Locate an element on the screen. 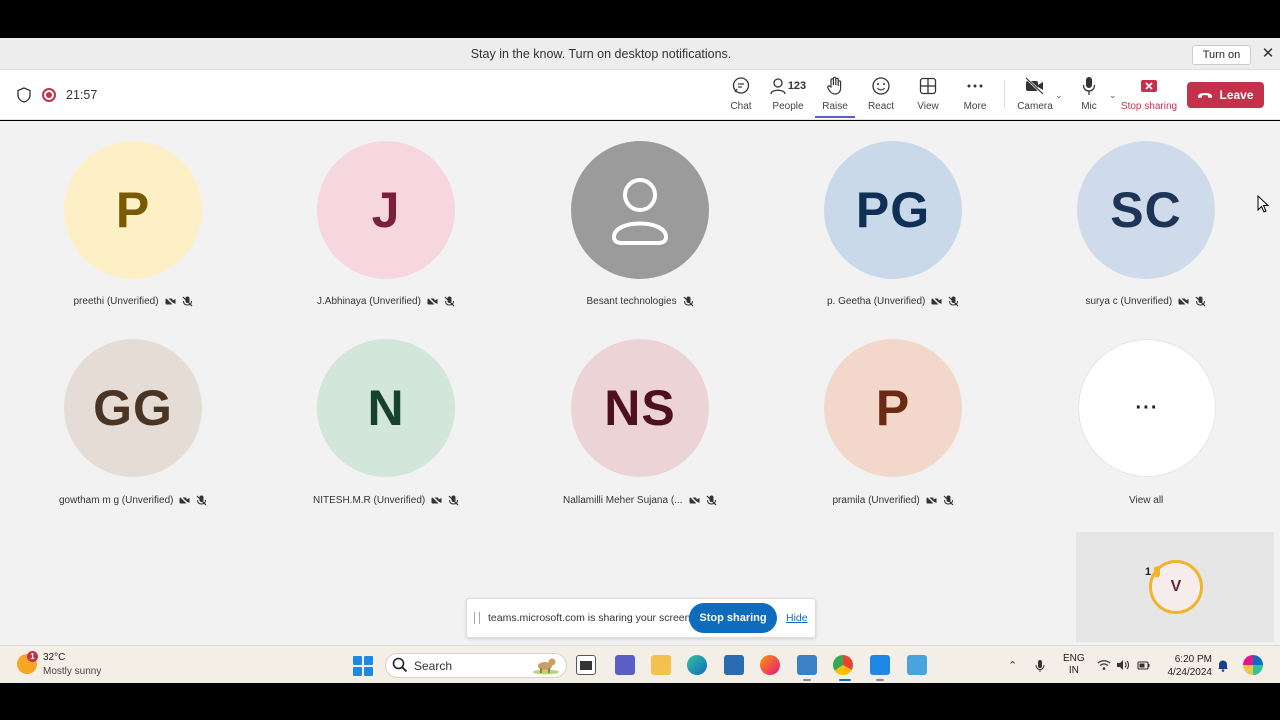  vscode-icon is located at coordinates (880, 665).